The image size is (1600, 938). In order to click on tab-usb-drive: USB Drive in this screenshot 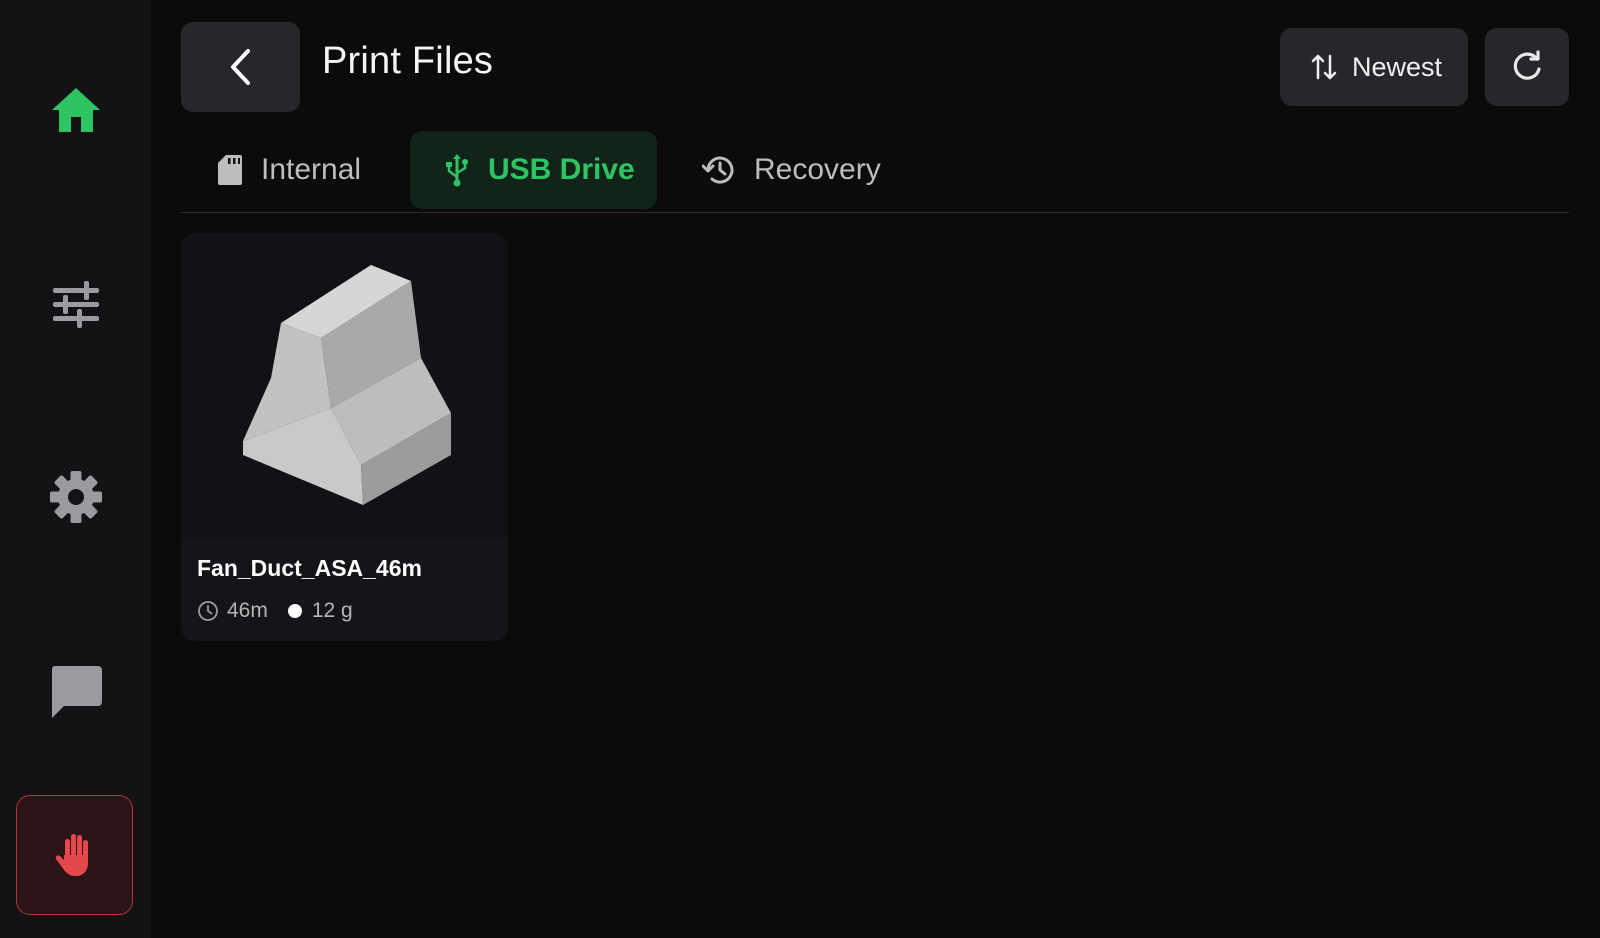, I will do `click(533, 170)`.